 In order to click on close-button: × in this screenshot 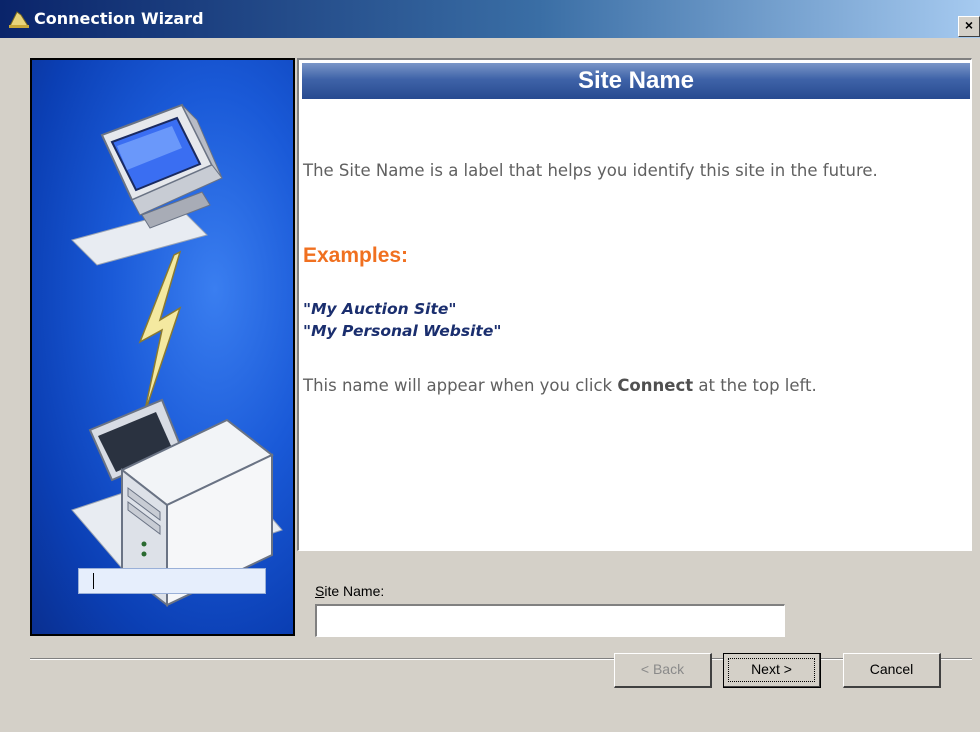, I will do `click(969, 26)`.